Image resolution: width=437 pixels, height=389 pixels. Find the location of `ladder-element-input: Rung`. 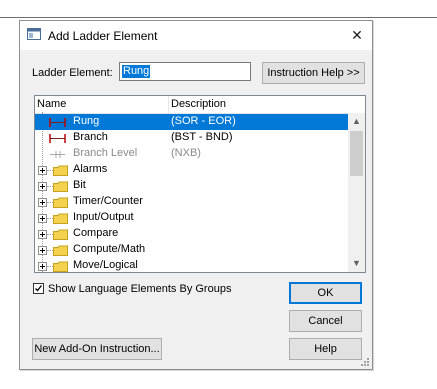

ladder-element-input: Rung is located at coordinates (185, 71).